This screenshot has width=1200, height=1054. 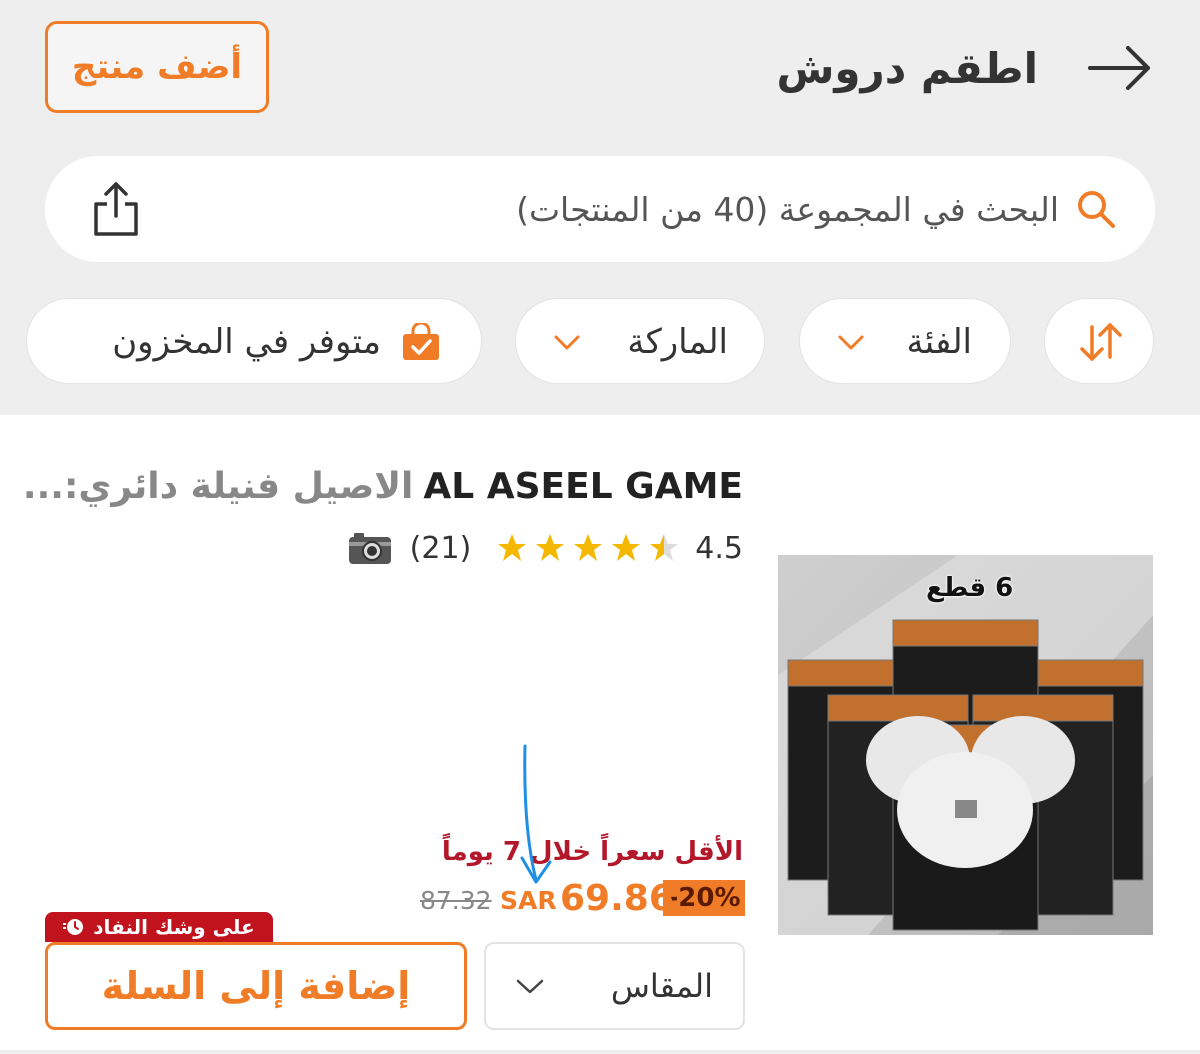 What do you see at coordinates (369, 548) in the screenshot?
I see `camera-icon` at bounding box center [369, 548].